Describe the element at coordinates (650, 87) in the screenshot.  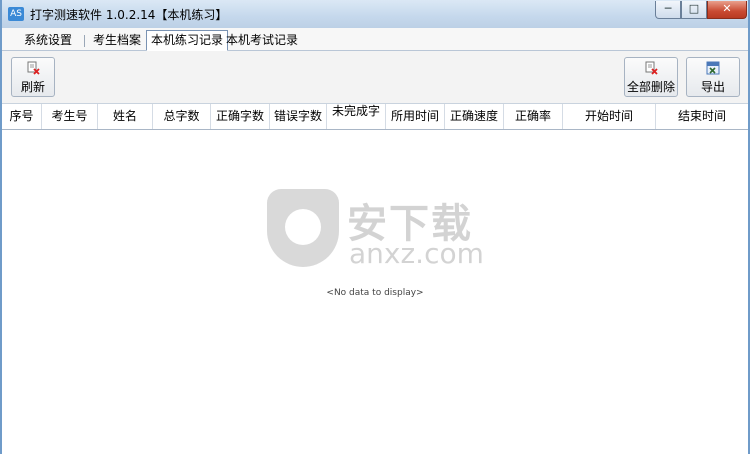
I see `delete-all-label: 全部删除` at that location.